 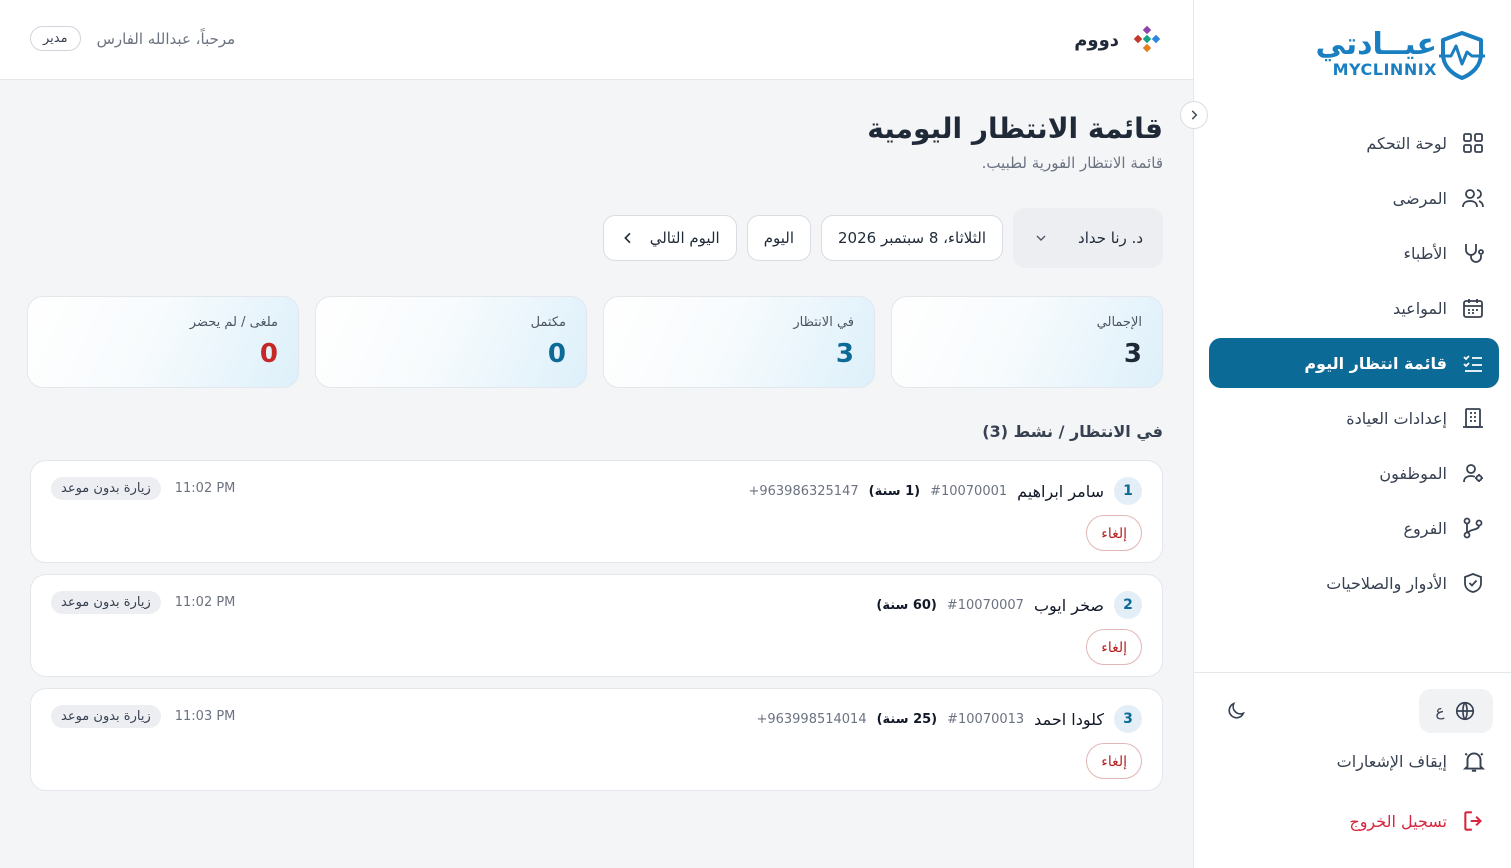 I want to click on git-branch-icon, so click(x=1473, y=528).